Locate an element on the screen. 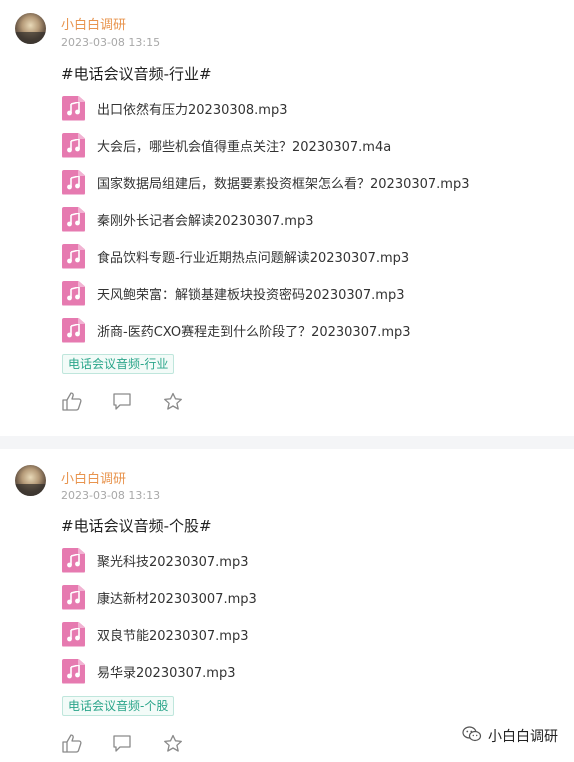 This screenshot has width=574, height=762. file-item: 出口依然有压力20230308.mp3 is located at coordinates (175, 108).